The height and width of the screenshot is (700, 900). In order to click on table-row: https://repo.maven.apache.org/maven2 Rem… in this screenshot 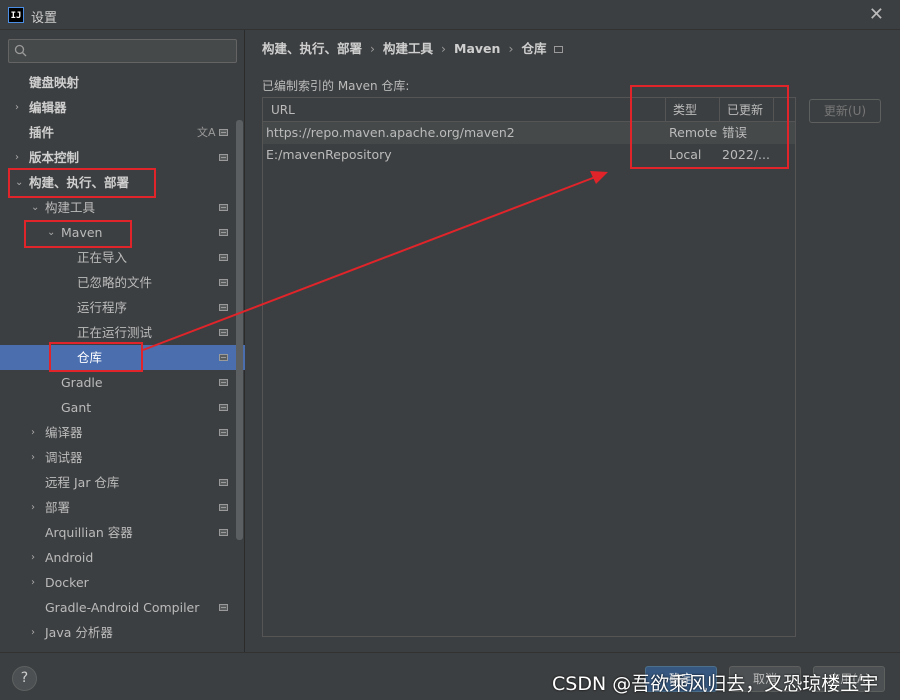, I will do `click(529, 133)`.